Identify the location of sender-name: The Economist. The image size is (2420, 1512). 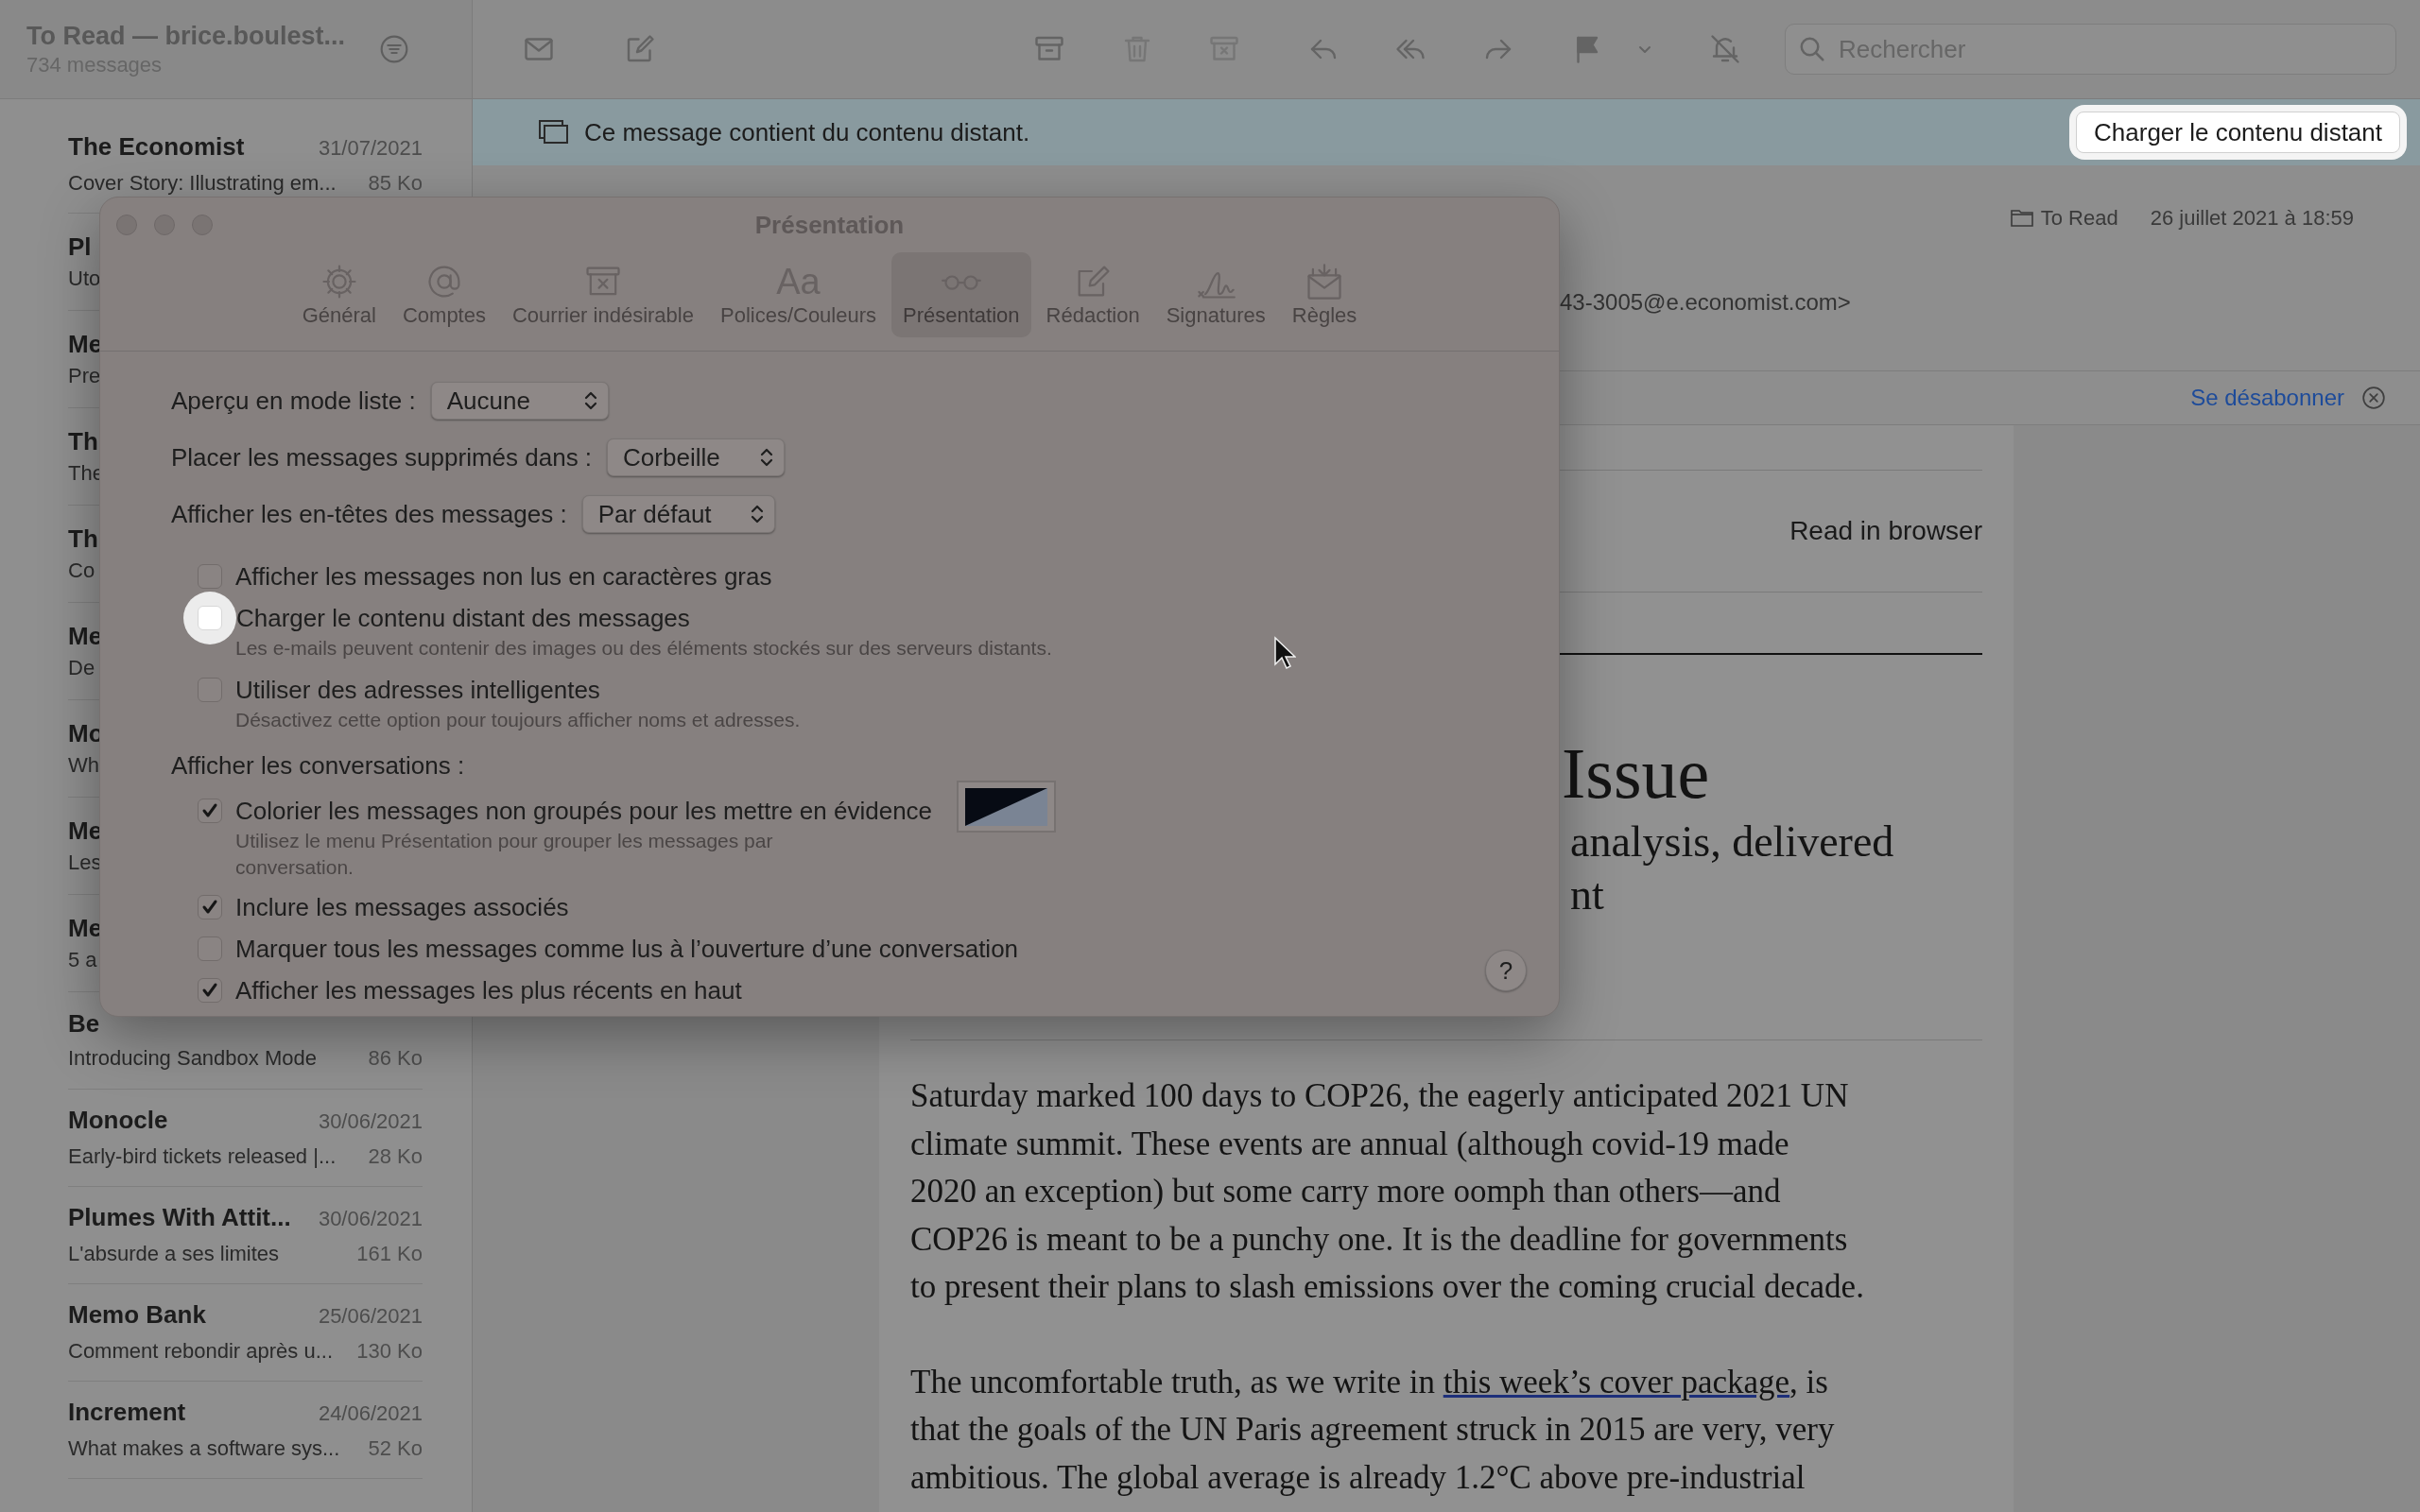
(156, 146).